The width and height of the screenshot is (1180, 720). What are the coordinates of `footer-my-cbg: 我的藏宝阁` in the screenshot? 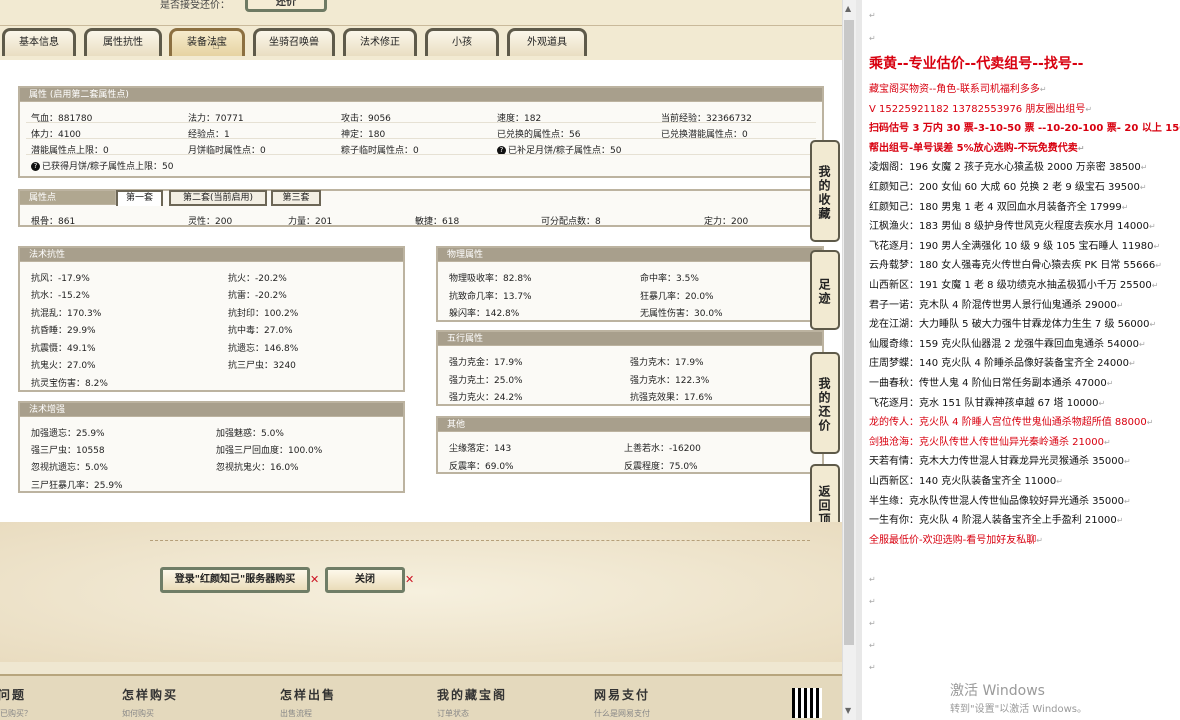 It's located at (472, 694).